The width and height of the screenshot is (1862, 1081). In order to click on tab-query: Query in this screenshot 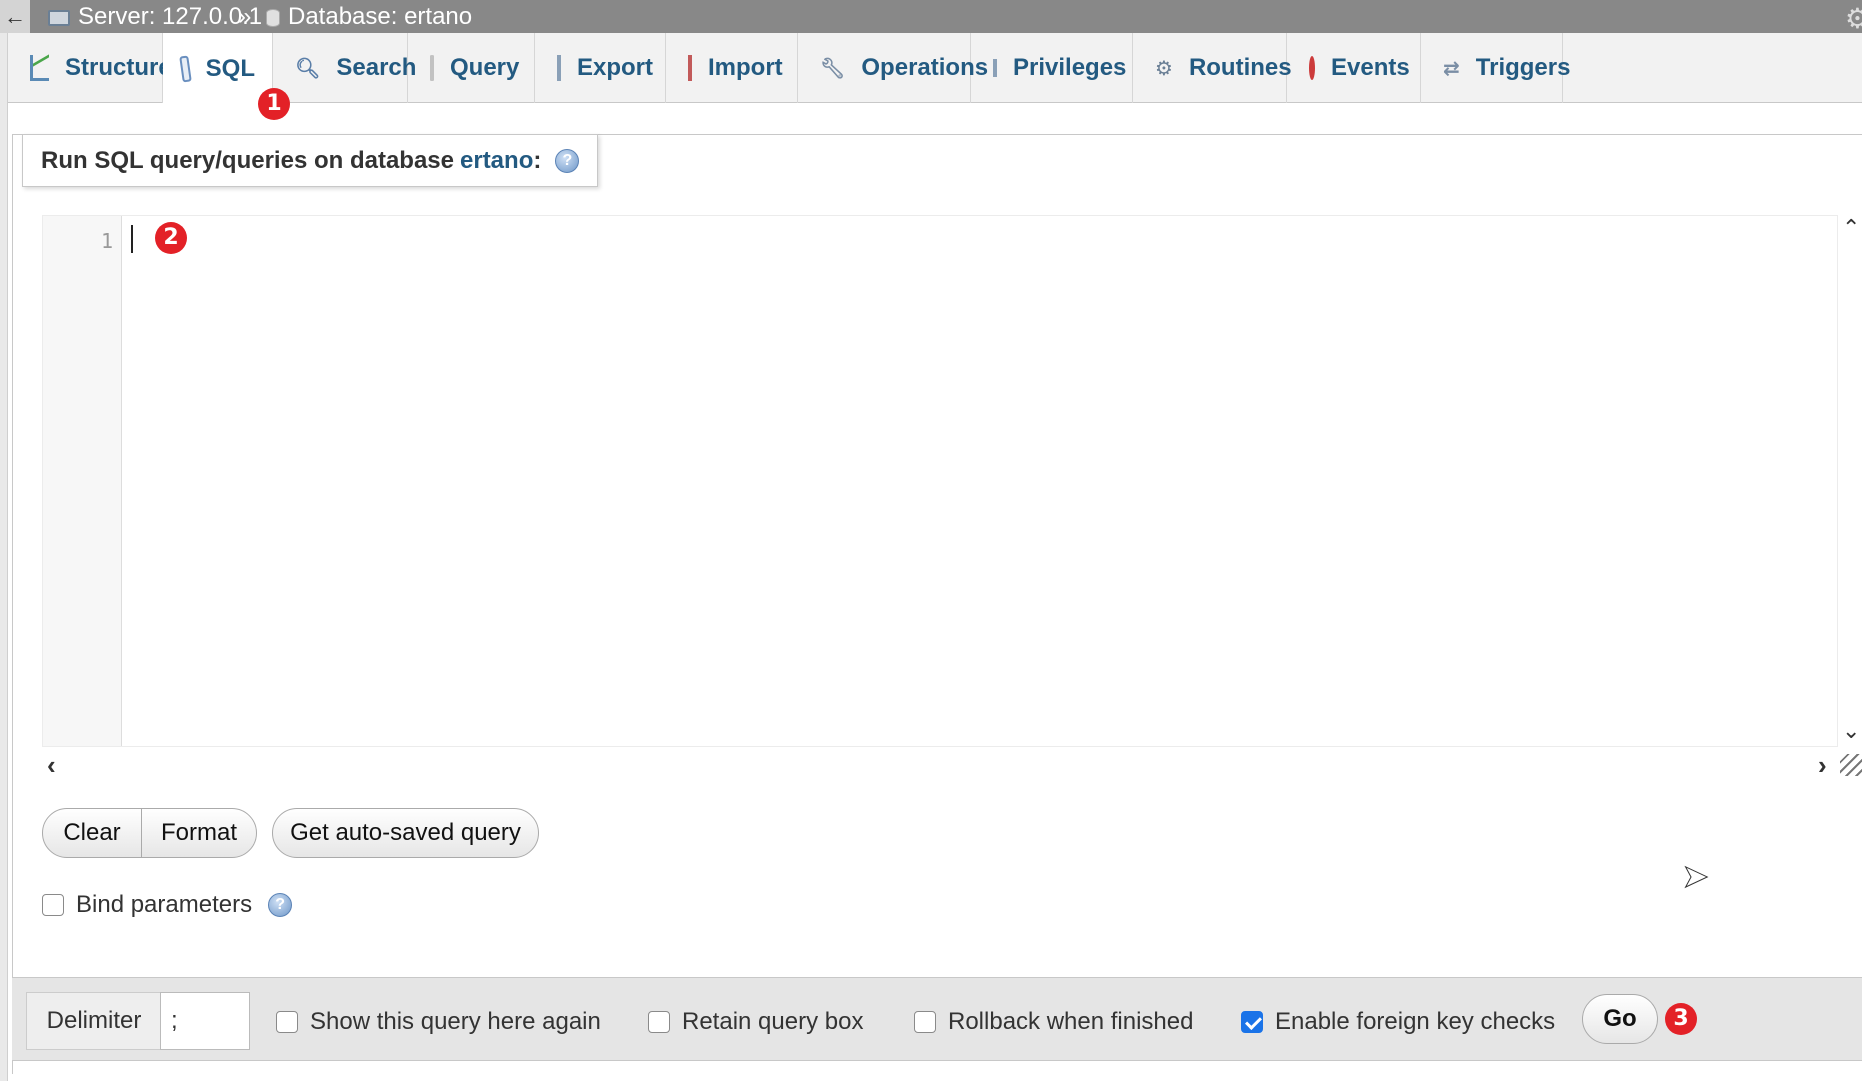, I will do `click(471, 68)`.